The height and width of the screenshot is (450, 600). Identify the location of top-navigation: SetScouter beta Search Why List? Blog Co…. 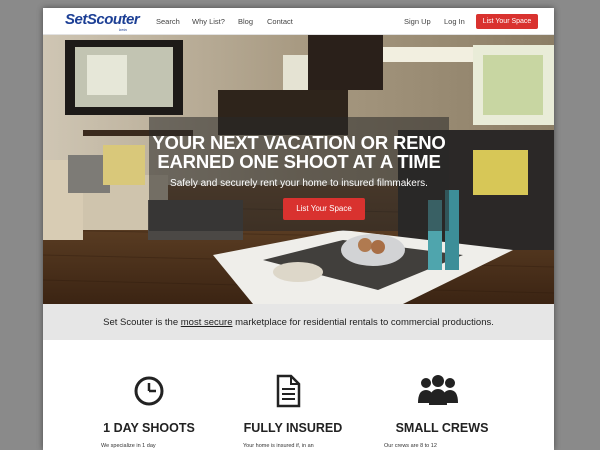
(298, 21).